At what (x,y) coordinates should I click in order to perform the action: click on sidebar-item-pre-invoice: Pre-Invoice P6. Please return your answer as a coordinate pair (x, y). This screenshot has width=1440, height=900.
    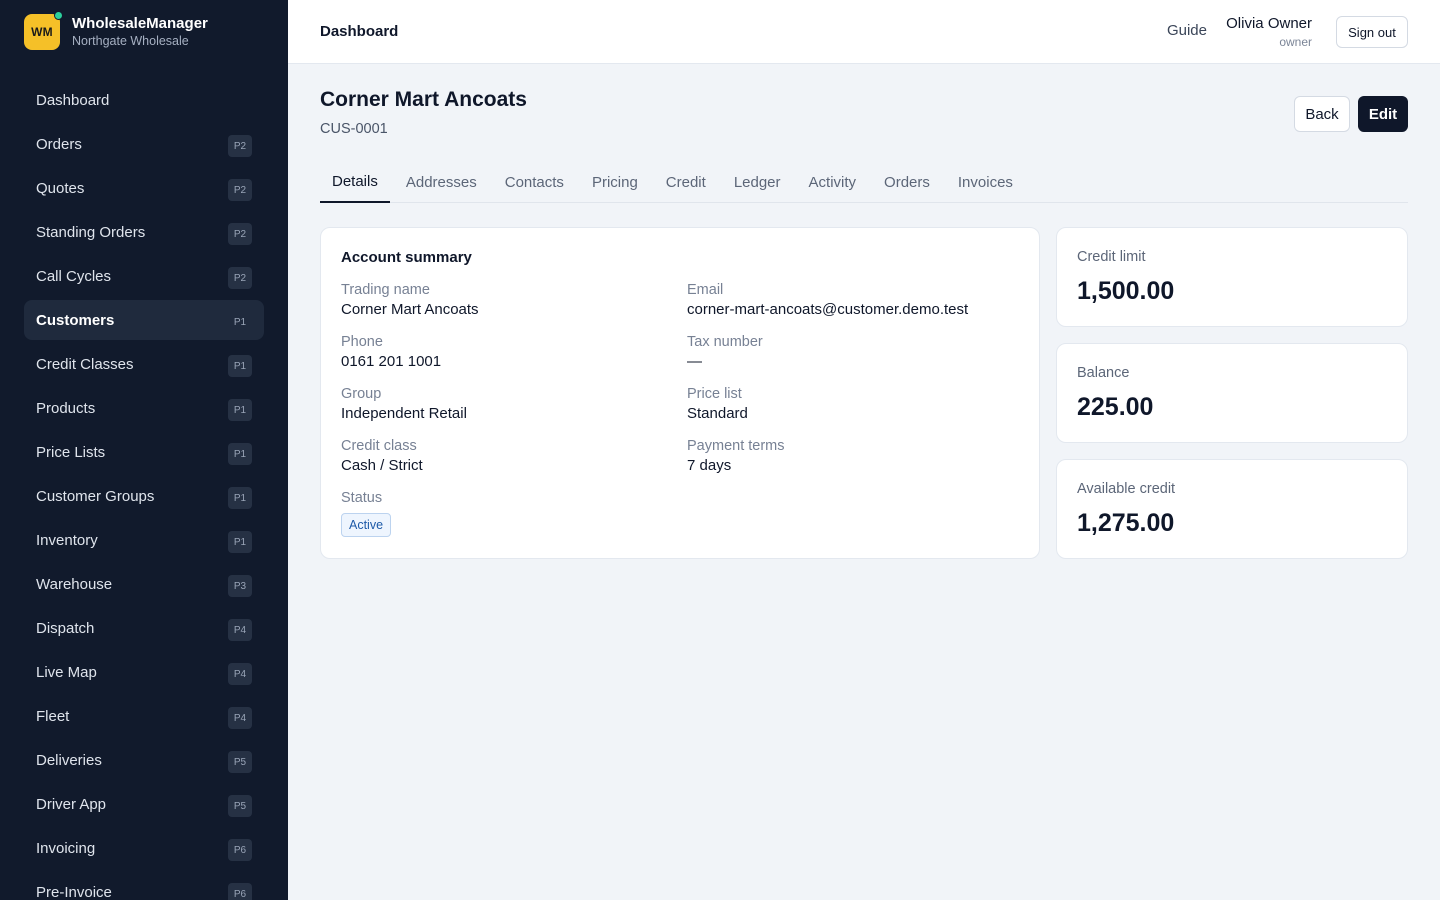
    Looking at the image, I should click on (144, 886).